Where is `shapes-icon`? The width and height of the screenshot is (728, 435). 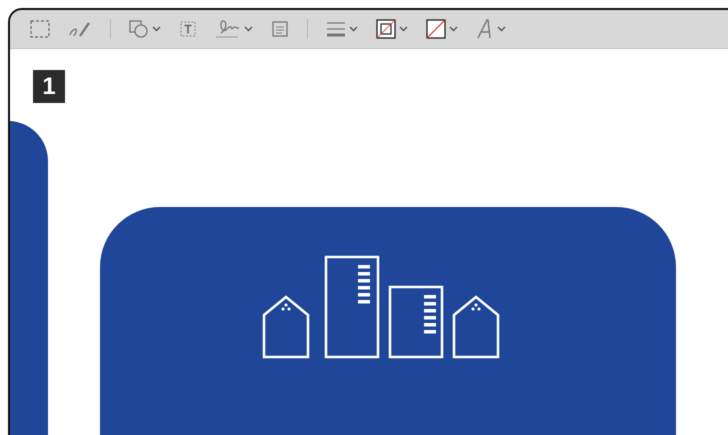
shapes-icon is located at coordinates (139, 29).